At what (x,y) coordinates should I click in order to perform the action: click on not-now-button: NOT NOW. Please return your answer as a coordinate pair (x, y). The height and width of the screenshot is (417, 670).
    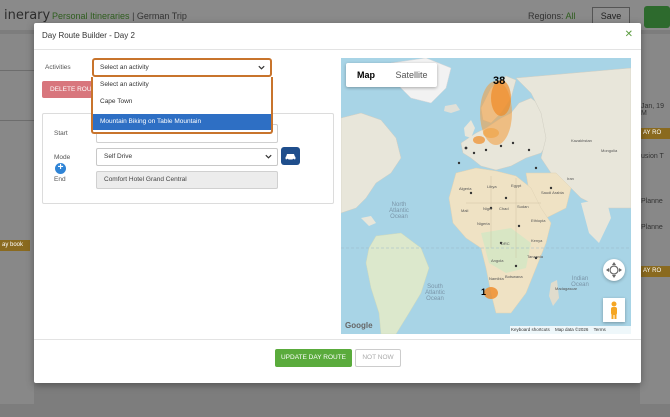
    Looking at the image, I should click on (378, 358).